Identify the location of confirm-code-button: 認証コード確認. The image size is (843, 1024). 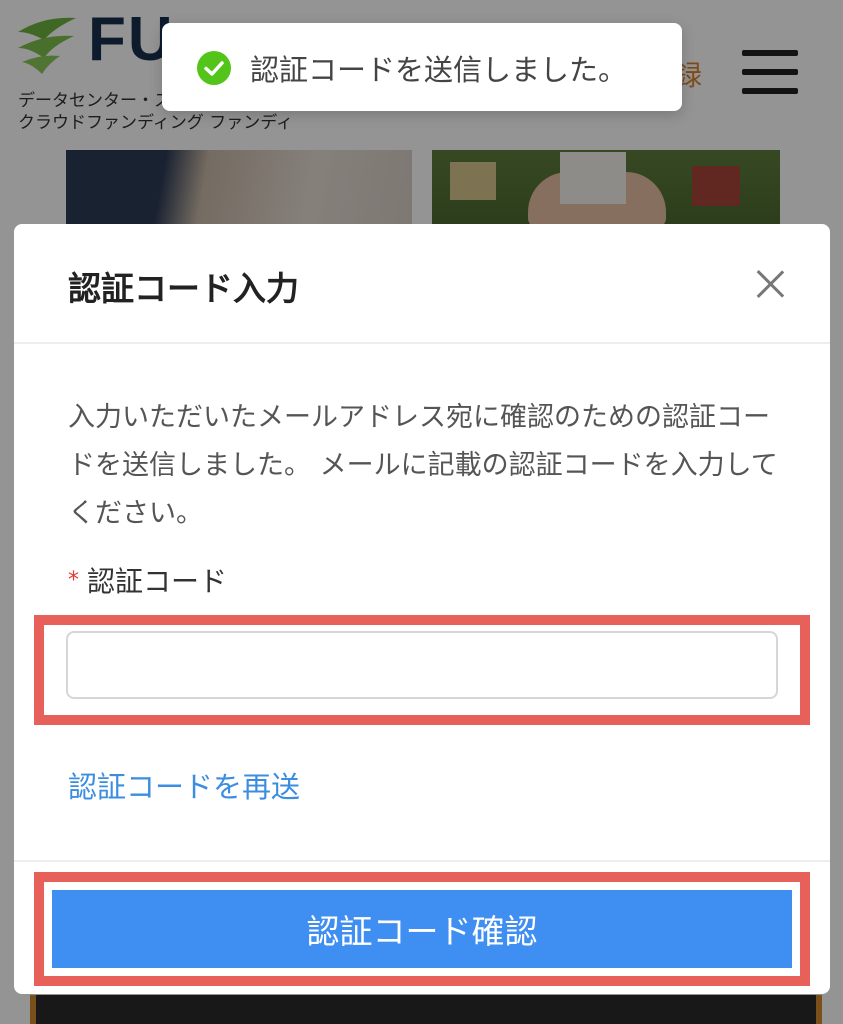
(422, 929).